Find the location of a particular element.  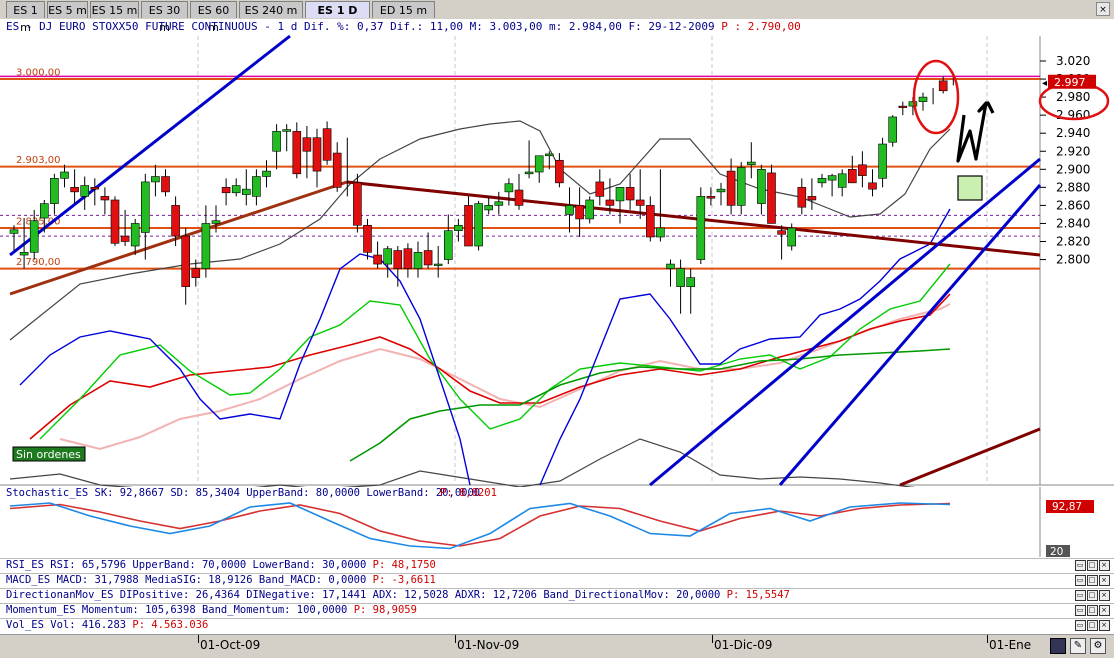

price-tick-label: 2.940 is located at coordinates (1073, 133).